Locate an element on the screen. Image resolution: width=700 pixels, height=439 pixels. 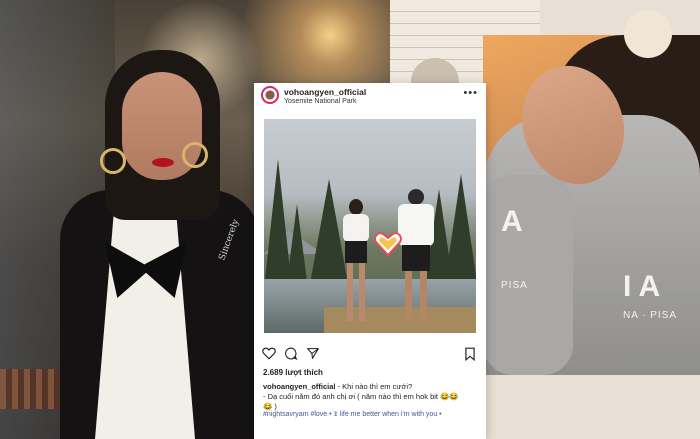
more-icon: ••• is located at coordinates (470, 93).